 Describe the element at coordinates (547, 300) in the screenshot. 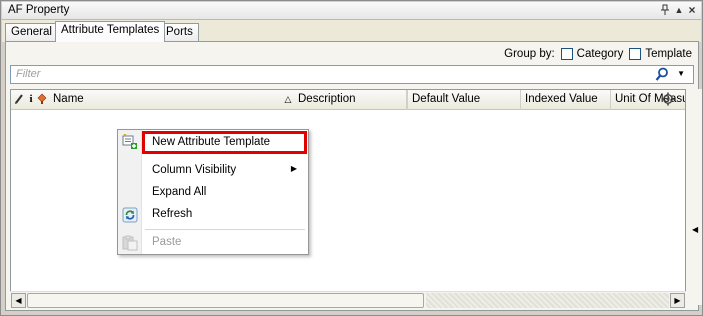

I see `scrollbar-track` at that location.